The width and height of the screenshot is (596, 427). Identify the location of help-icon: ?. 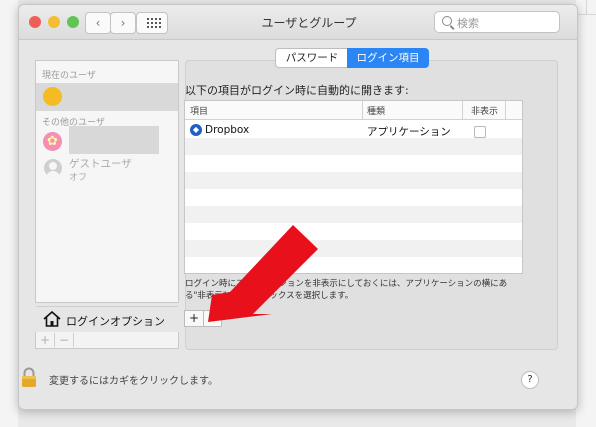
(530, 380).